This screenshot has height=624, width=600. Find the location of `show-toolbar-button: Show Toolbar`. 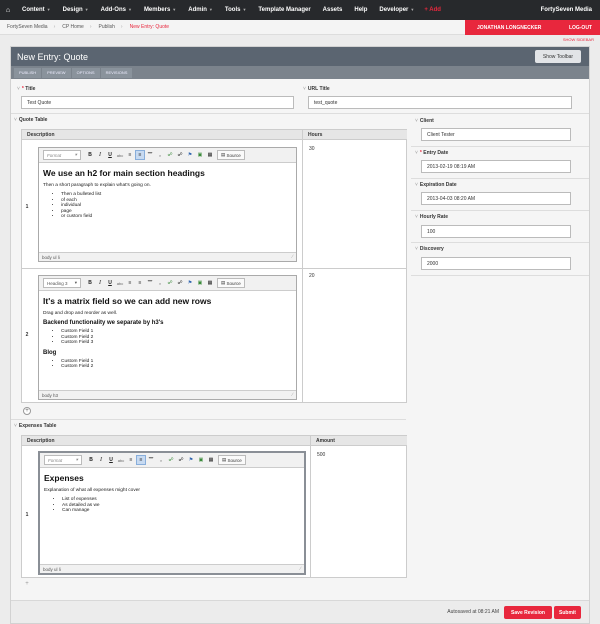

show-toolbar-button: Show Toolbar is located at coordinates (558, 56).